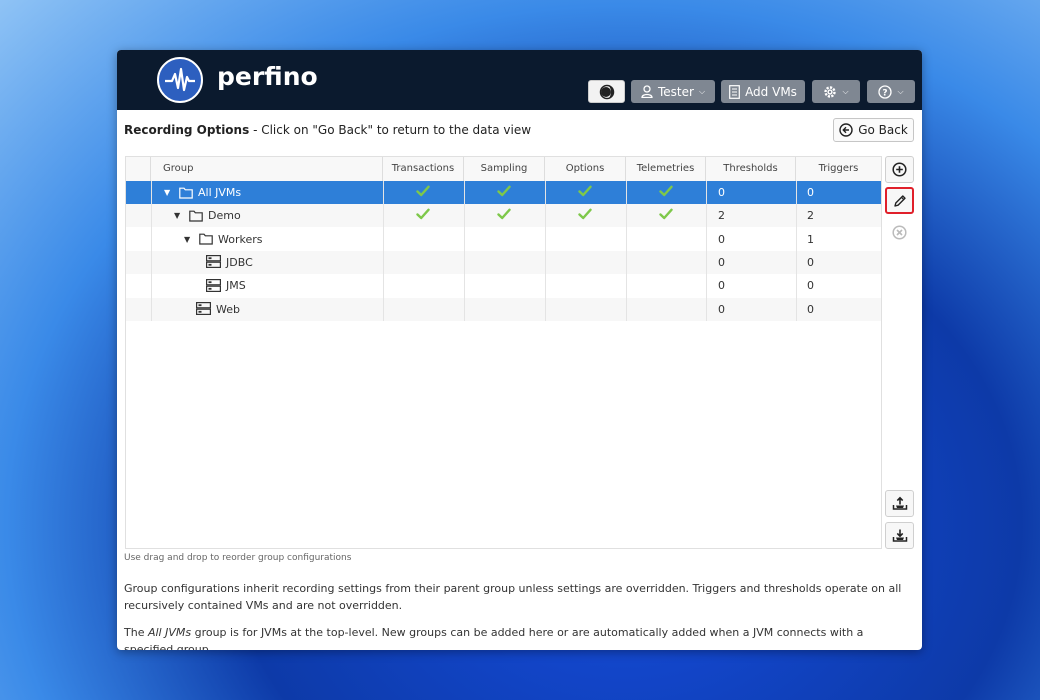 The width and height of the screenshot is (1040, 700). What do you see at coordinates (503, 309) in the screenshot?
I see `table-row: Web 0 0` at bounding box center [503, 309].